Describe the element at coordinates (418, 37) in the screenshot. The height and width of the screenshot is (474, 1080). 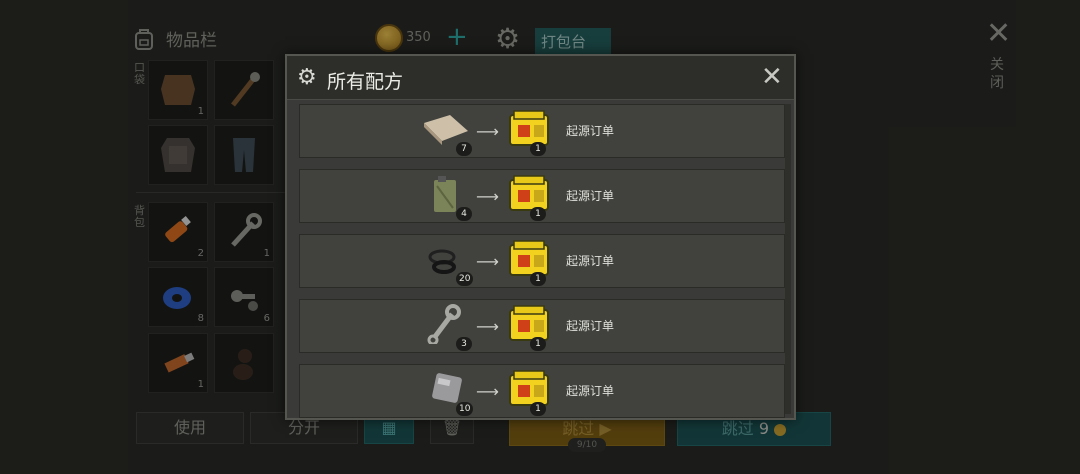
I see `coin-balance: 350` at that location.